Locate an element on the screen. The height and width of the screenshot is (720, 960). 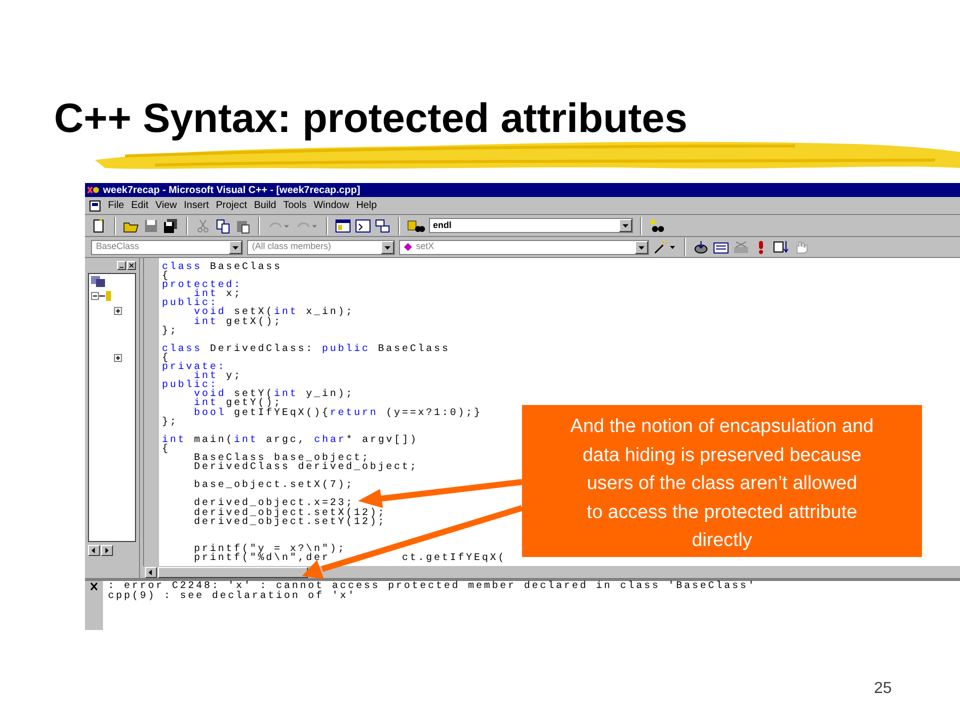
code-line: int y; is located at coordinates (218, 377).